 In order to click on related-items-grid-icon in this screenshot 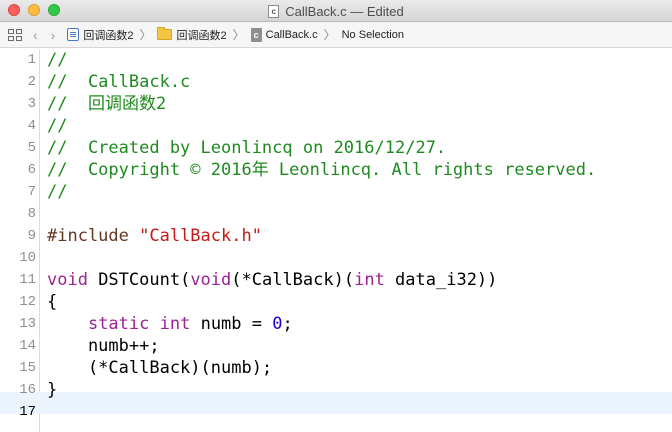, I will do `click(15, 34)`.